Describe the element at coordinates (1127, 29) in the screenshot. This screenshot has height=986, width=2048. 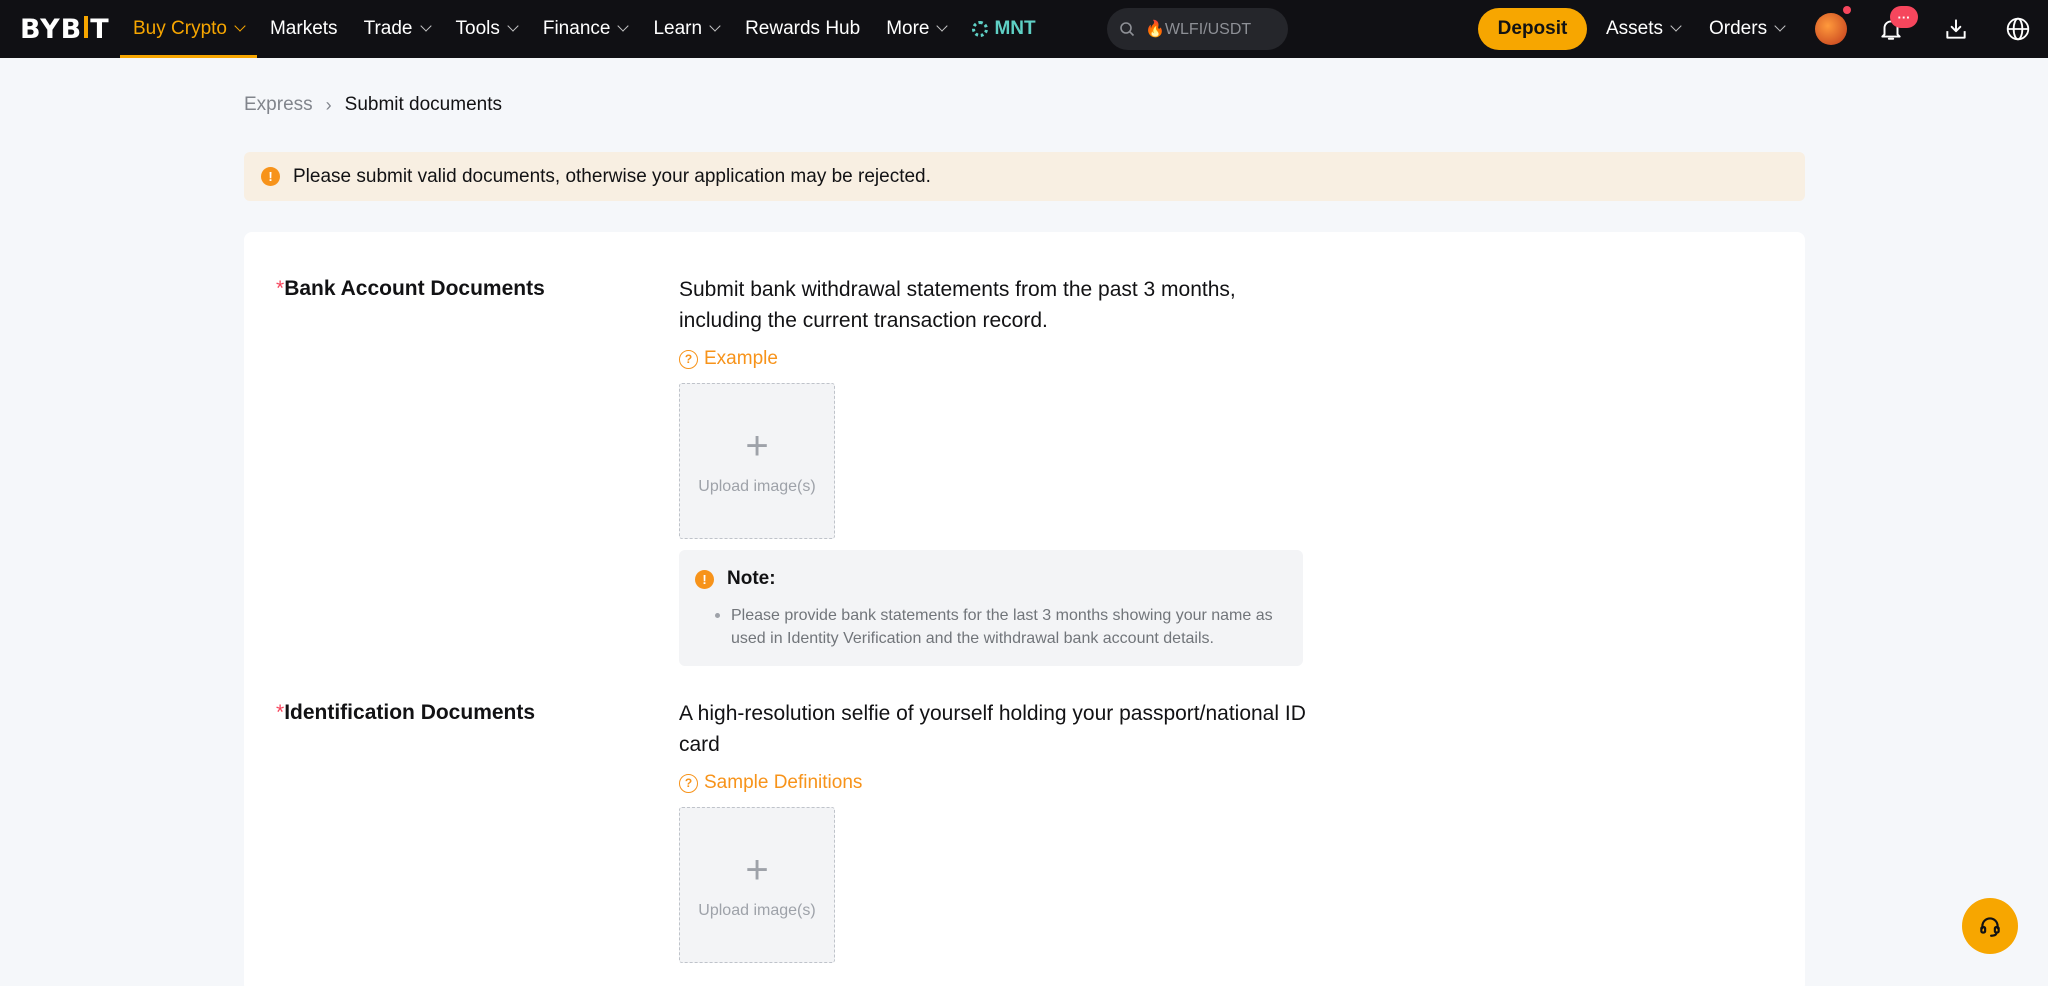
I see `search-icon` at that location.